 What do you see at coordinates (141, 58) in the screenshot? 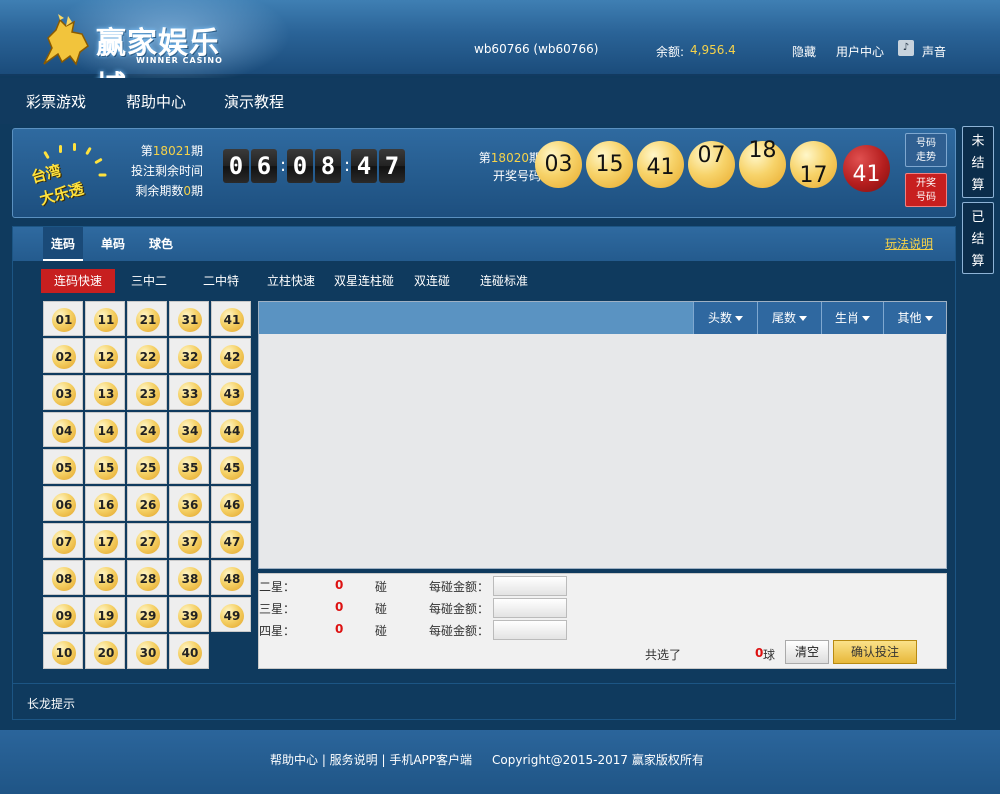
I see `site-logo: 赢家娱乐城 WINNER CASINO` at bounding box center [141, 58].